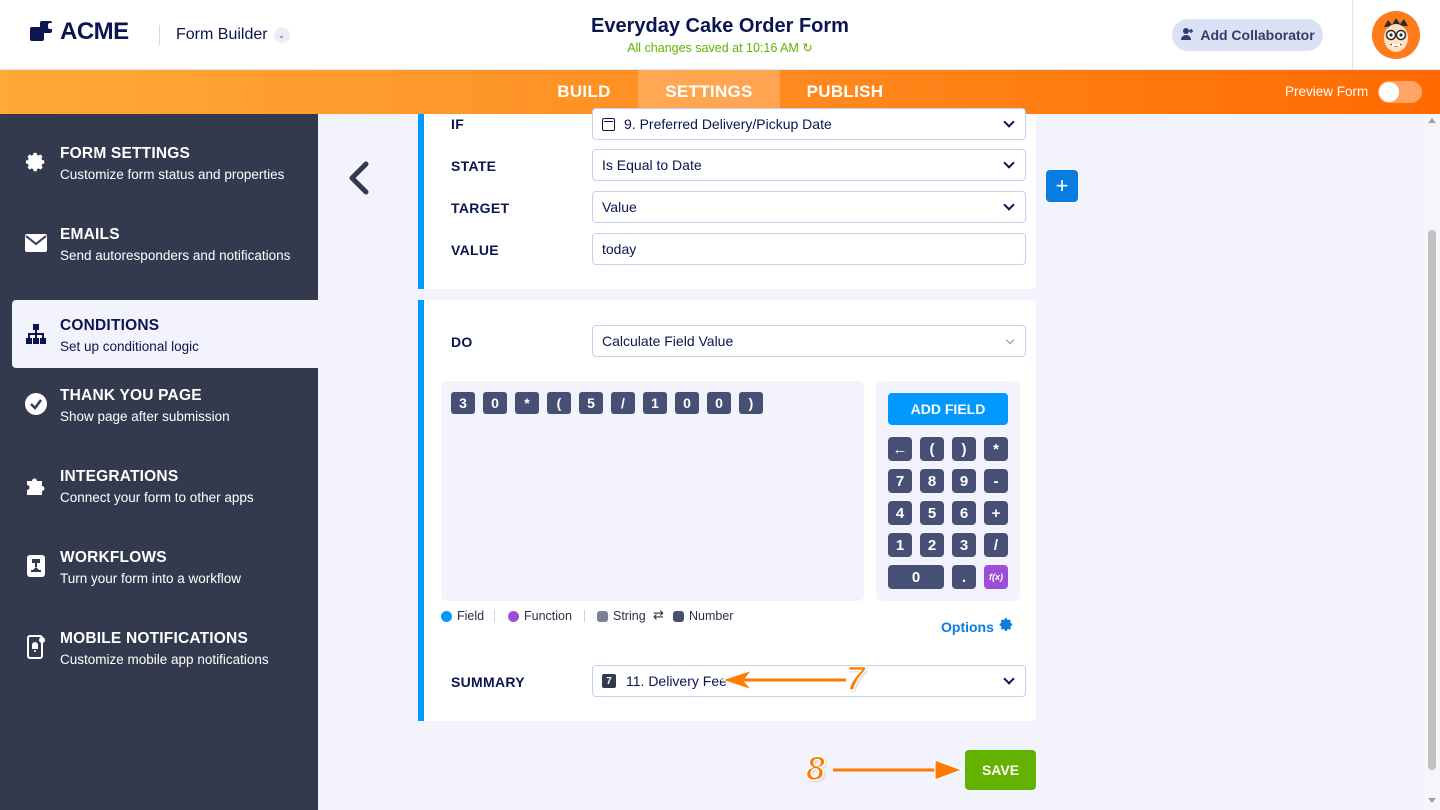 Image resolution: width=1440 pixels, height=810 pixels. I want to click on summary-label: SUMMARY, so click(488, 682).